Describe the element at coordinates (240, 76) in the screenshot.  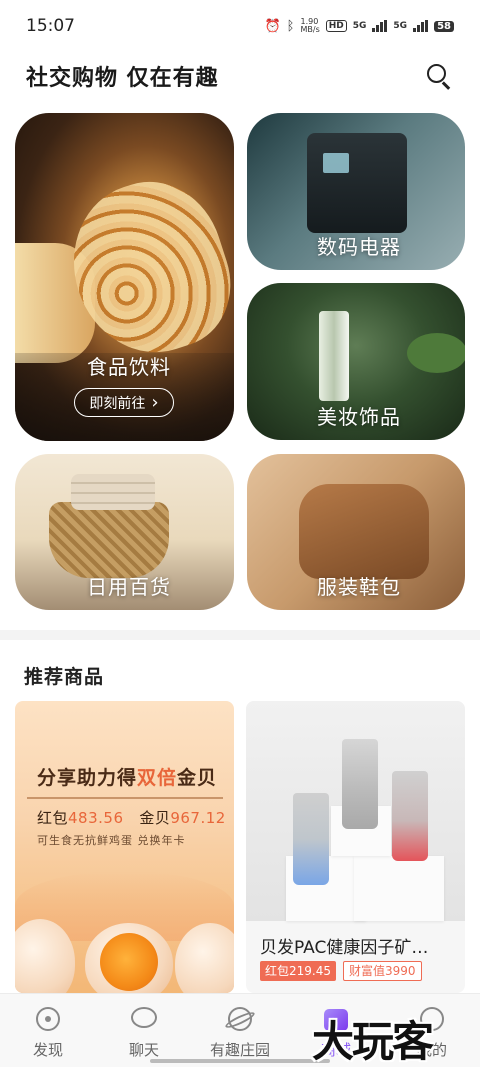
I see `header: 社交购物 仅在有趣` at that location.